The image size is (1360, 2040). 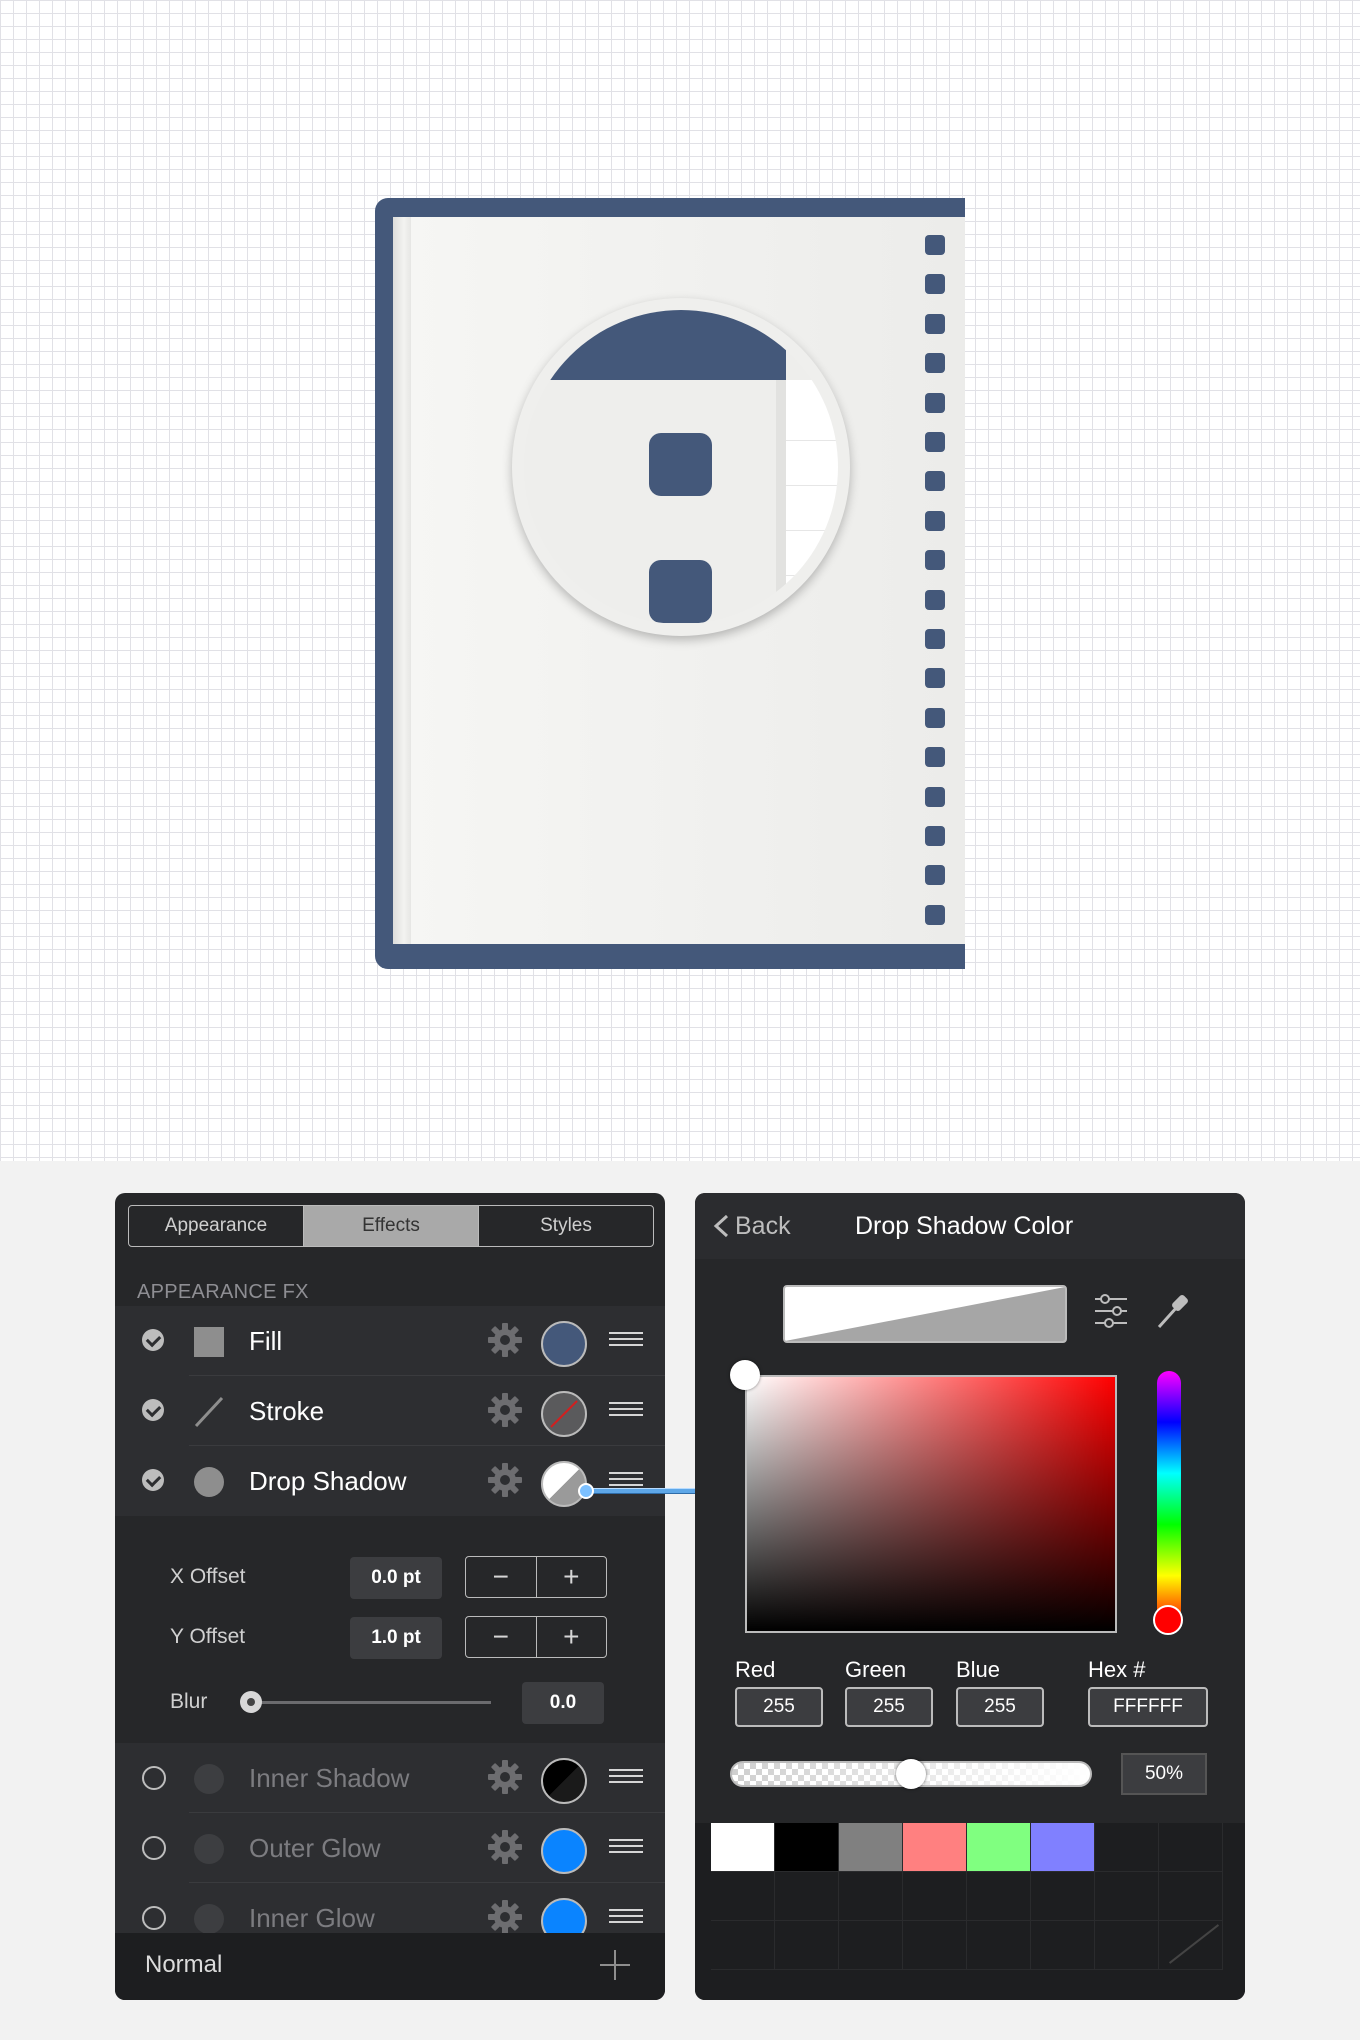 I want to click on effect-row-fill: Fill, so click(x=390, y=1341).